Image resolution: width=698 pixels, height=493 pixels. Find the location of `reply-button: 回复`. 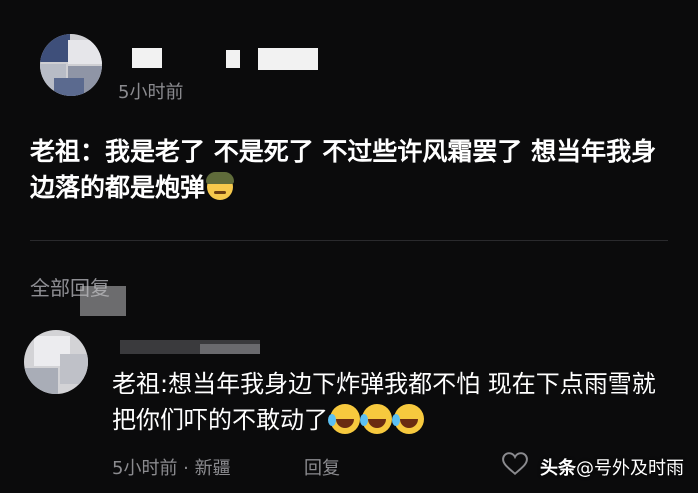

reply-button: 回复 is located at coordinates (322, 467).